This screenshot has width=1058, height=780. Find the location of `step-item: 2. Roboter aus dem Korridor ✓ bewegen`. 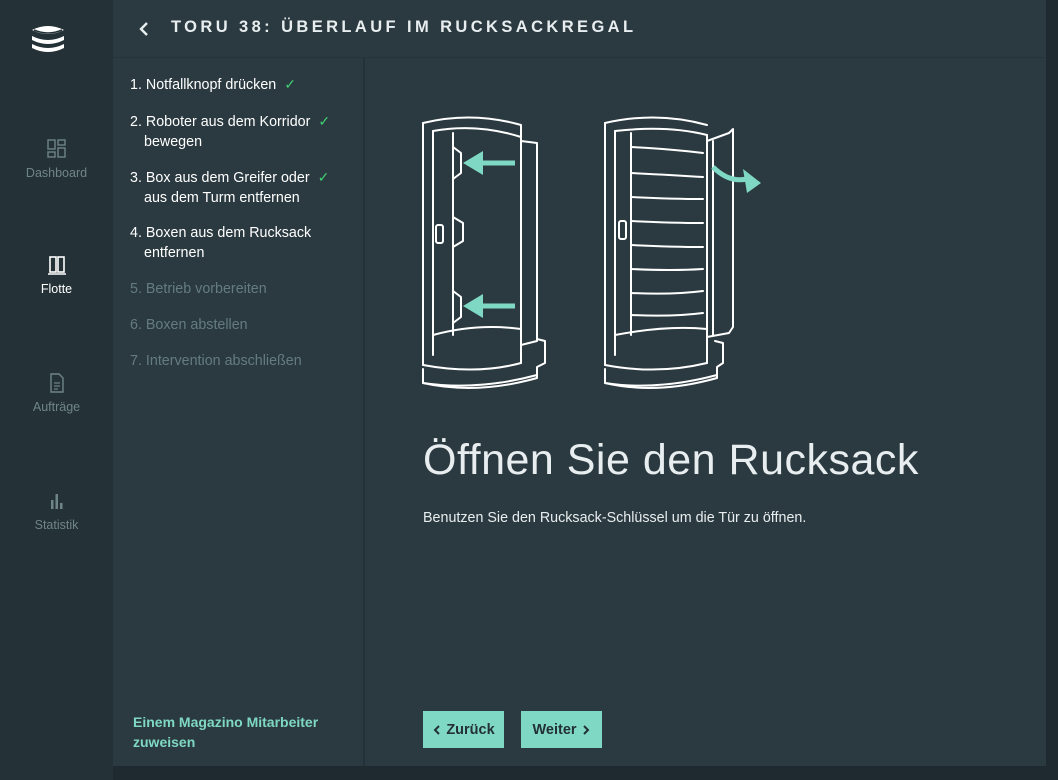

step-item: 2. Roboter aus dem Korridor ✓ bewegen is located at coordinates (245, 131).